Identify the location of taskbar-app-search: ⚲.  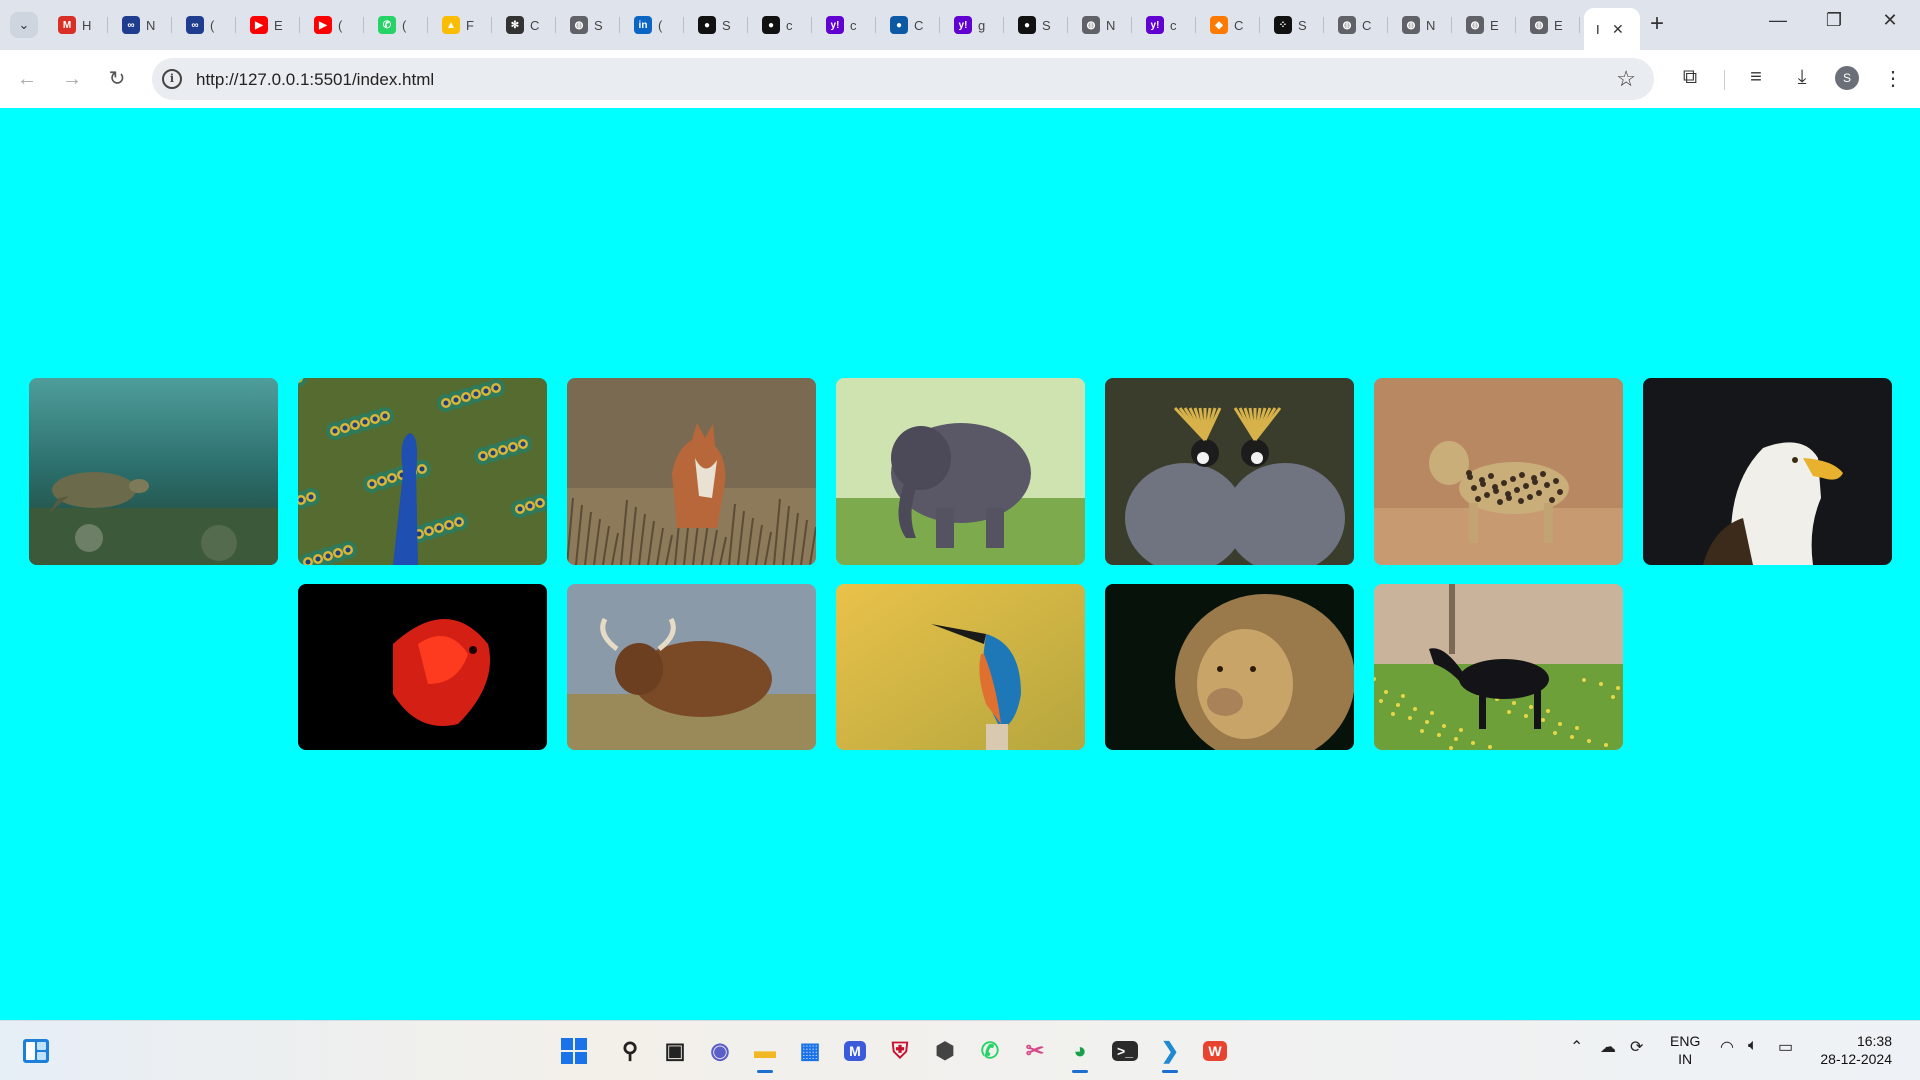
(630, 1051).